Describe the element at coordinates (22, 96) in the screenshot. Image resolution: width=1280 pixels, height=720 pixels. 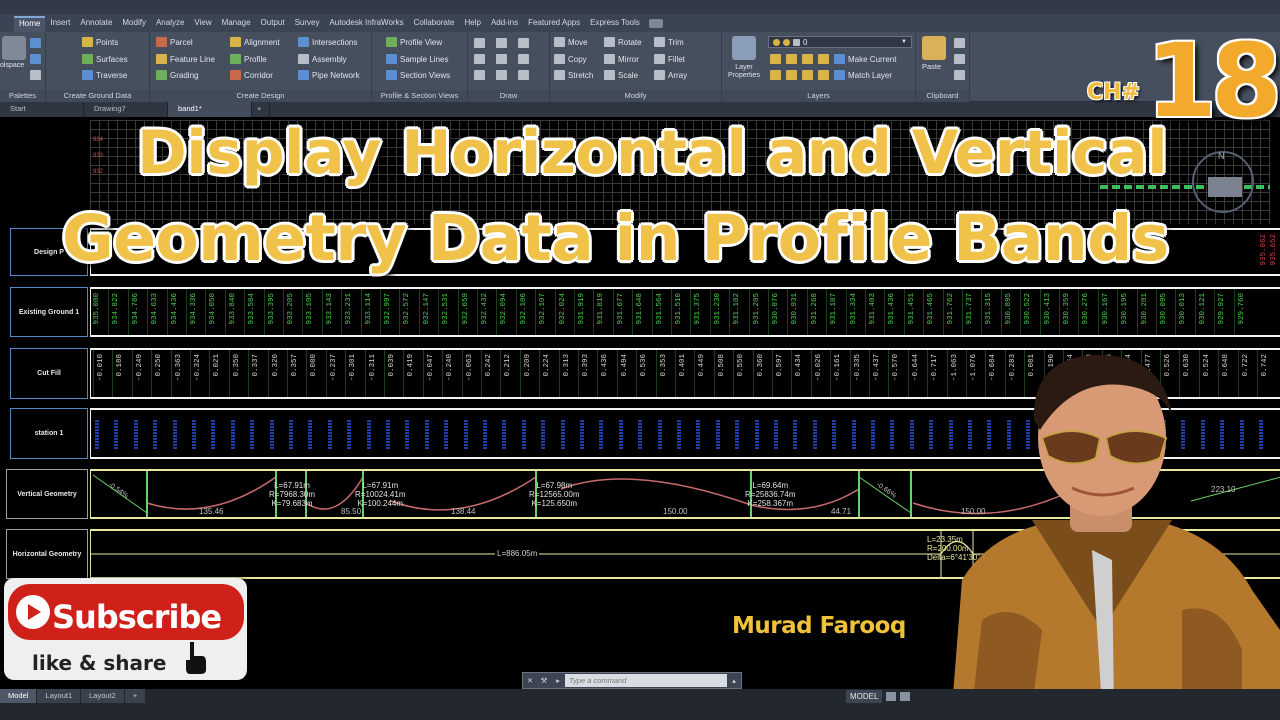
I see `palettes-title: Palettes` at that location.